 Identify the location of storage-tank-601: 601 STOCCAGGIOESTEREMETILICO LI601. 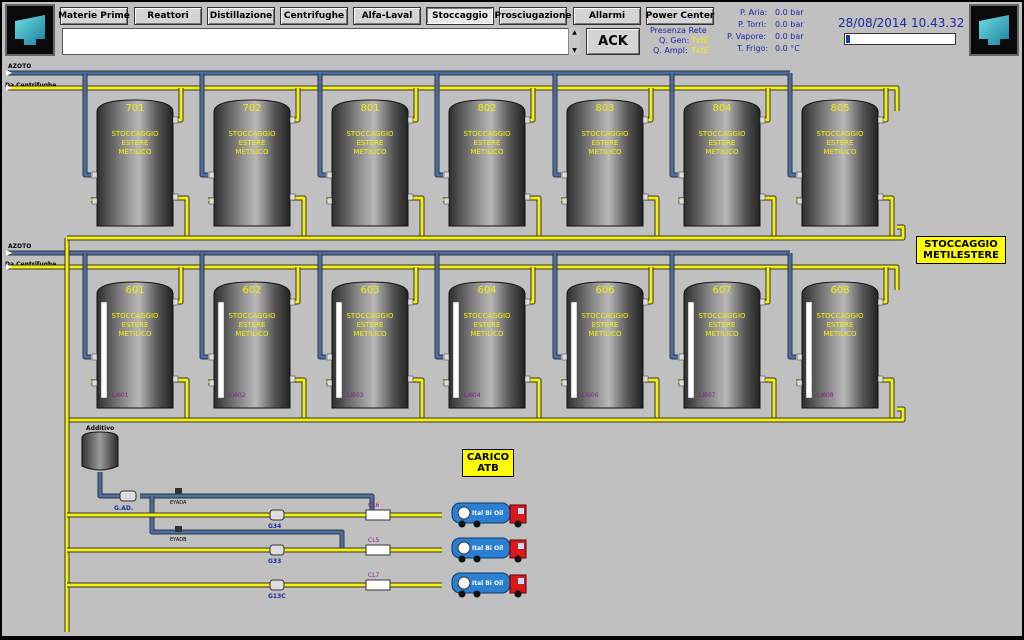
(135, 345).